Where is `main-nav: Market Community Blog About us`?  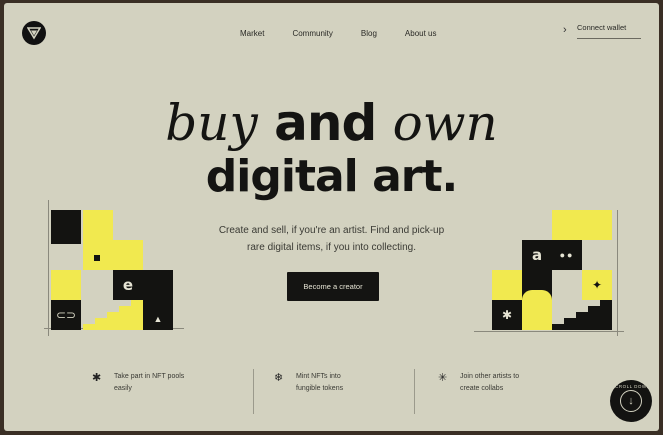 main-nav: Market Community Blog About us is located at coordinates (352, 33).